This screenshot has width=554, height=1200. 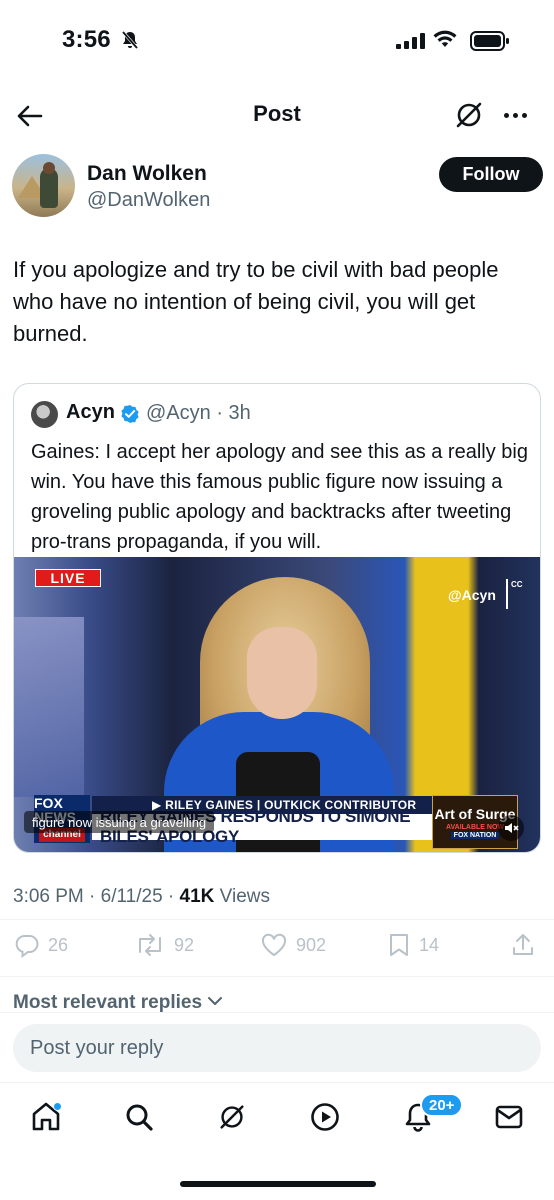 I want to click on author-handle: @DanWolken, so click(x=148, y=200).